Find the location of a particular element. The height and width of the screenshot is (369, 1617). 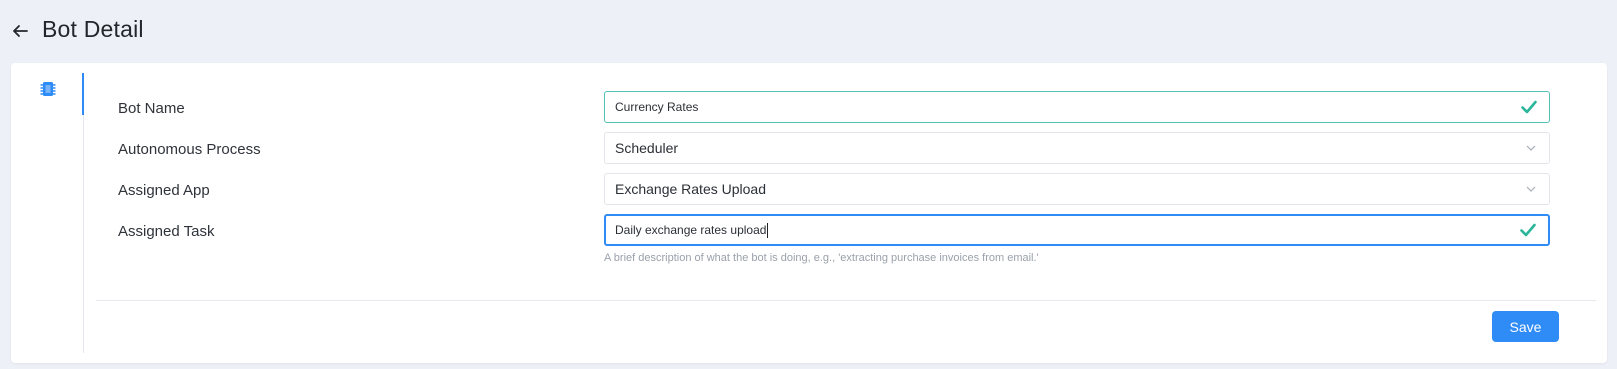

assigned-app-select: Exchange Rates Upload is located at coordinates (1077, 189).